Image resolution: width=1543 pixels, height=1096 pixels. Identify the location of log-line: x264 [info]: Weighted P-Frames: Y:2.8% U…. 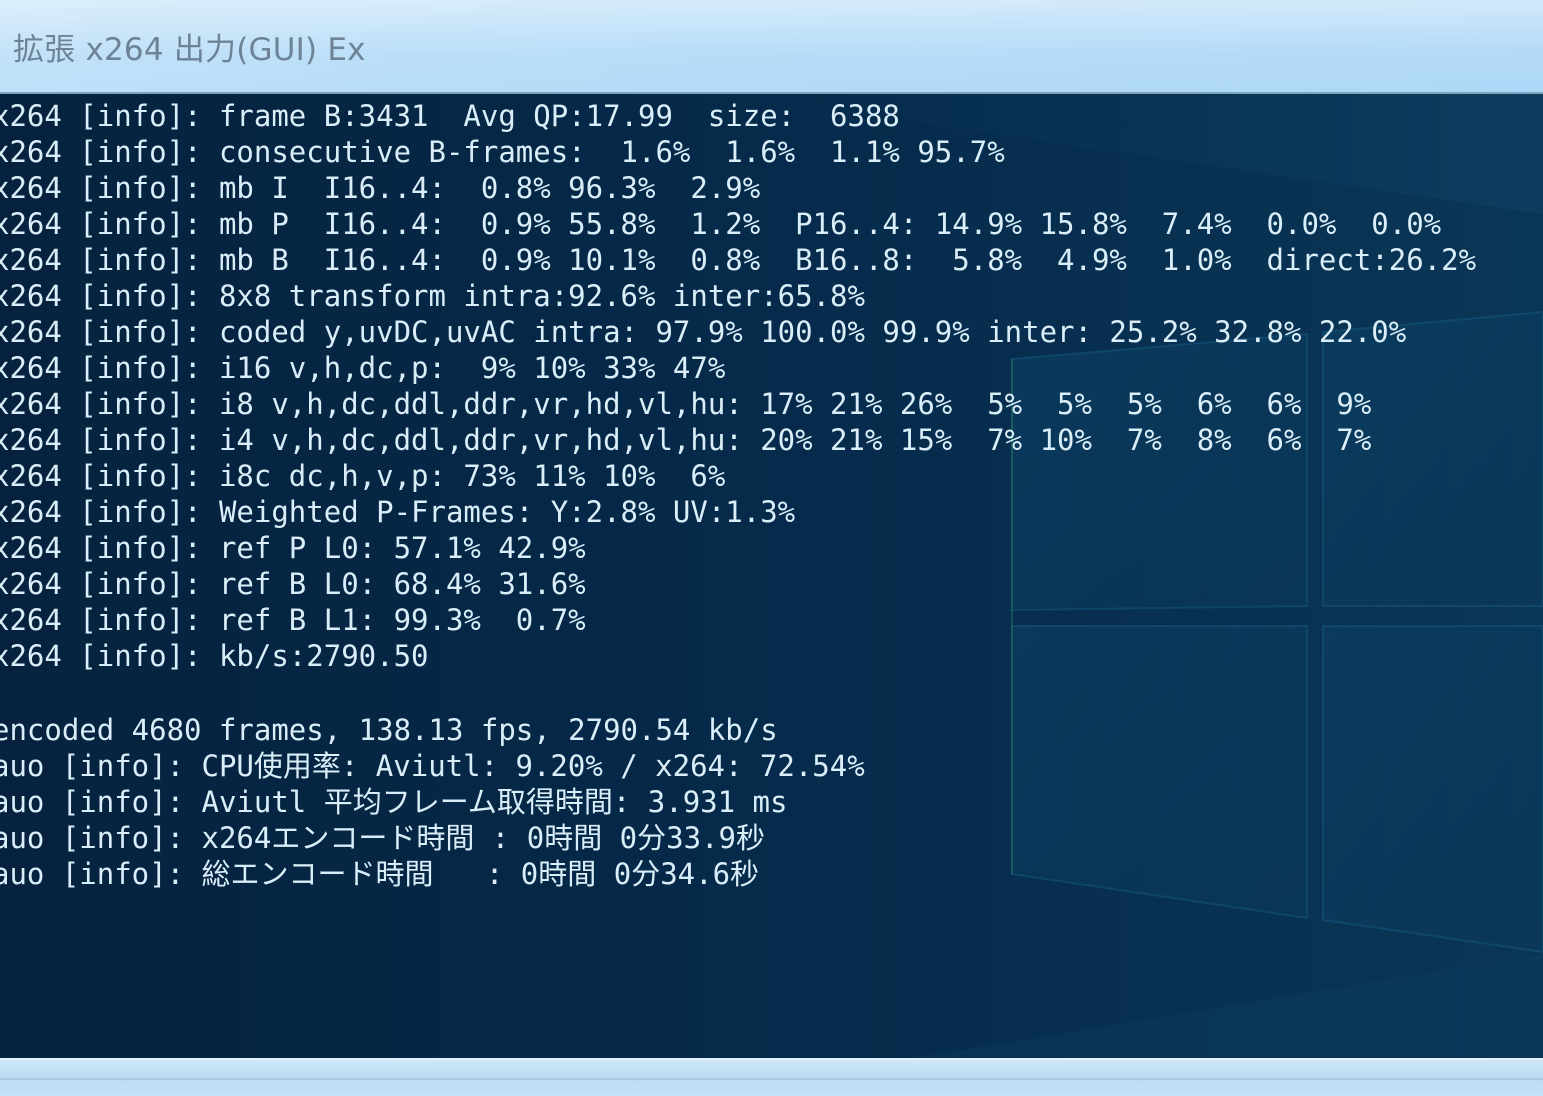
(398, 512).